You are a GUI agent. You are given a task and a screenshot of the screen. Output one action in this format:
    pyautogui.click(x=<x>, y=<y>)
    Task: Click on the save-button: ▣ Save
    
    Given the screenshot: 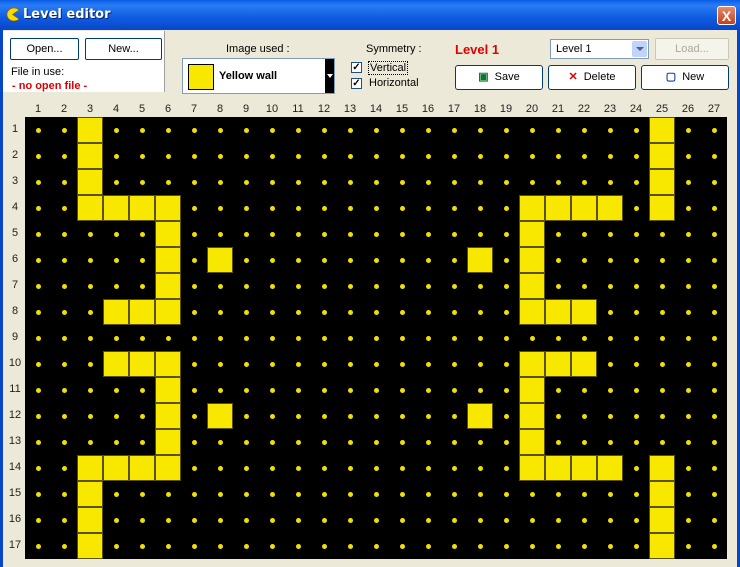 What is the action you would take?
    pyautogui.click(x=499, y=77)
    